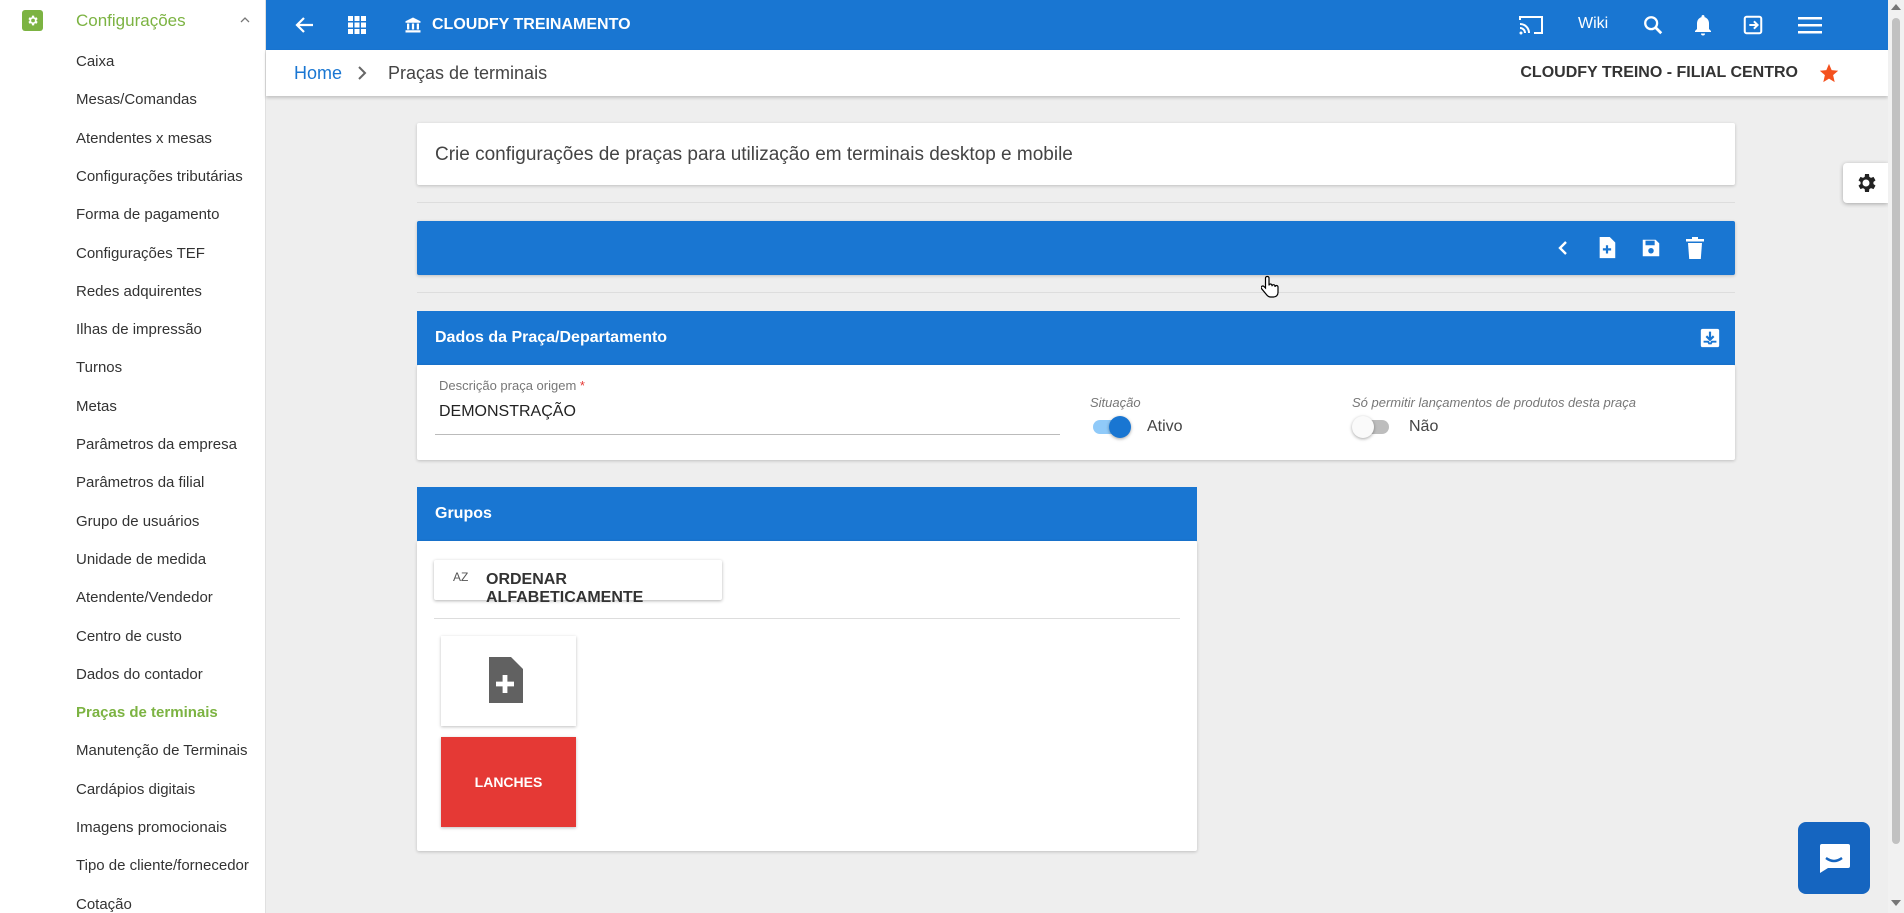 This screenshot has width=1904, height=913. I want to click on add-group-tile, so click(508, 681).